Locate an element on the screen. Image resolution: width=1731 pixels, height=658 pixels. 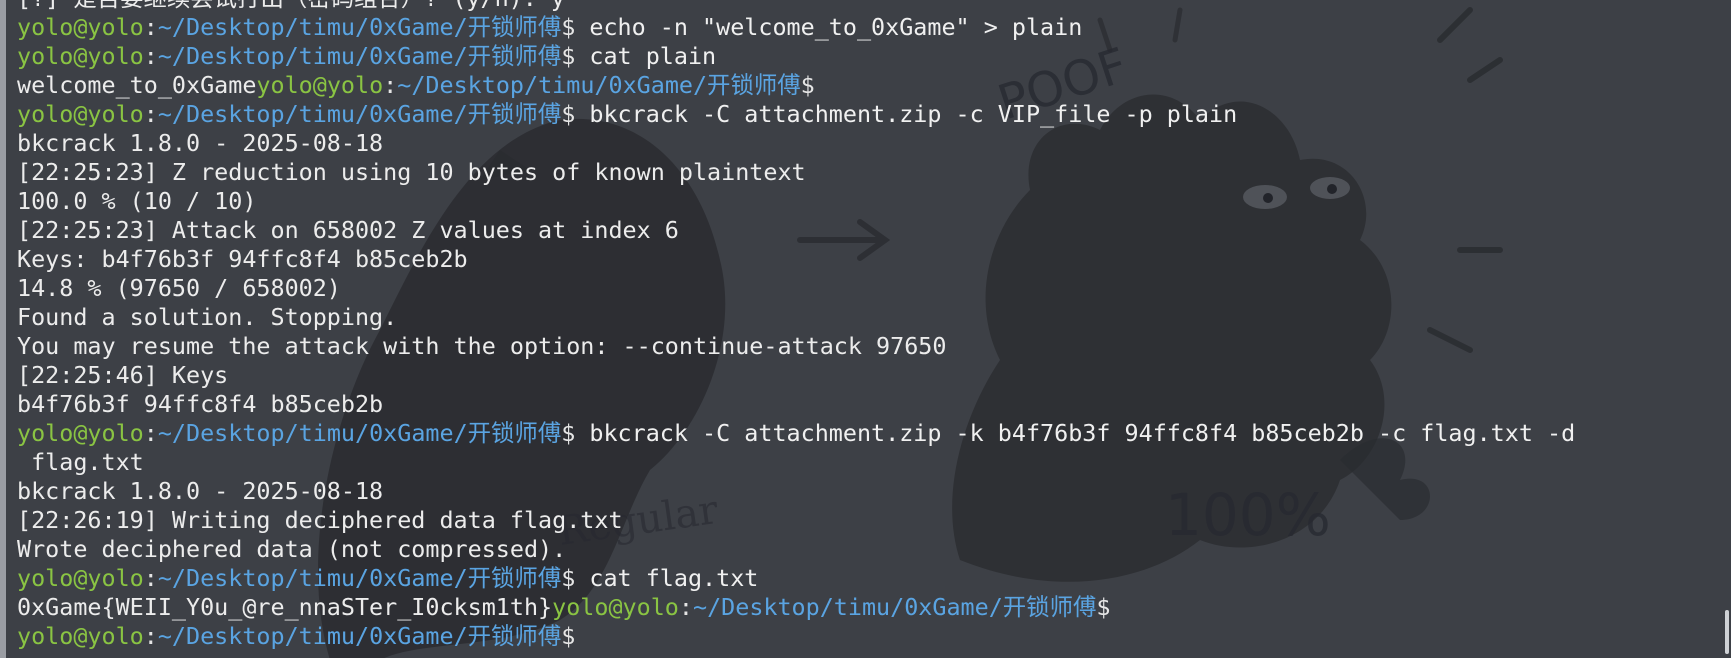
scrollbar-thumb is located at coordinates (1727, 632).